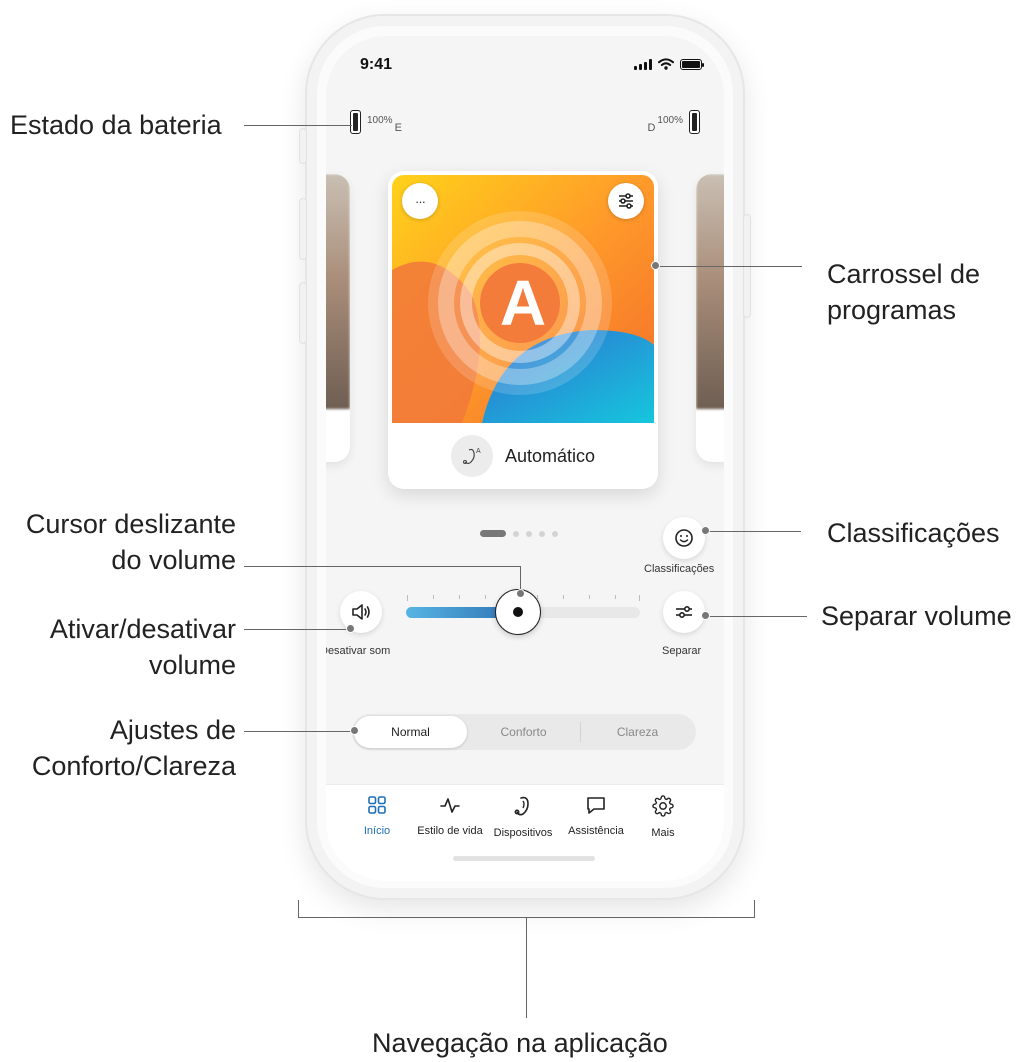  What do you see at coordinates (376, 64) in the screenshot?
I see `status-time: 9:41` at bounding box center [376, 64].